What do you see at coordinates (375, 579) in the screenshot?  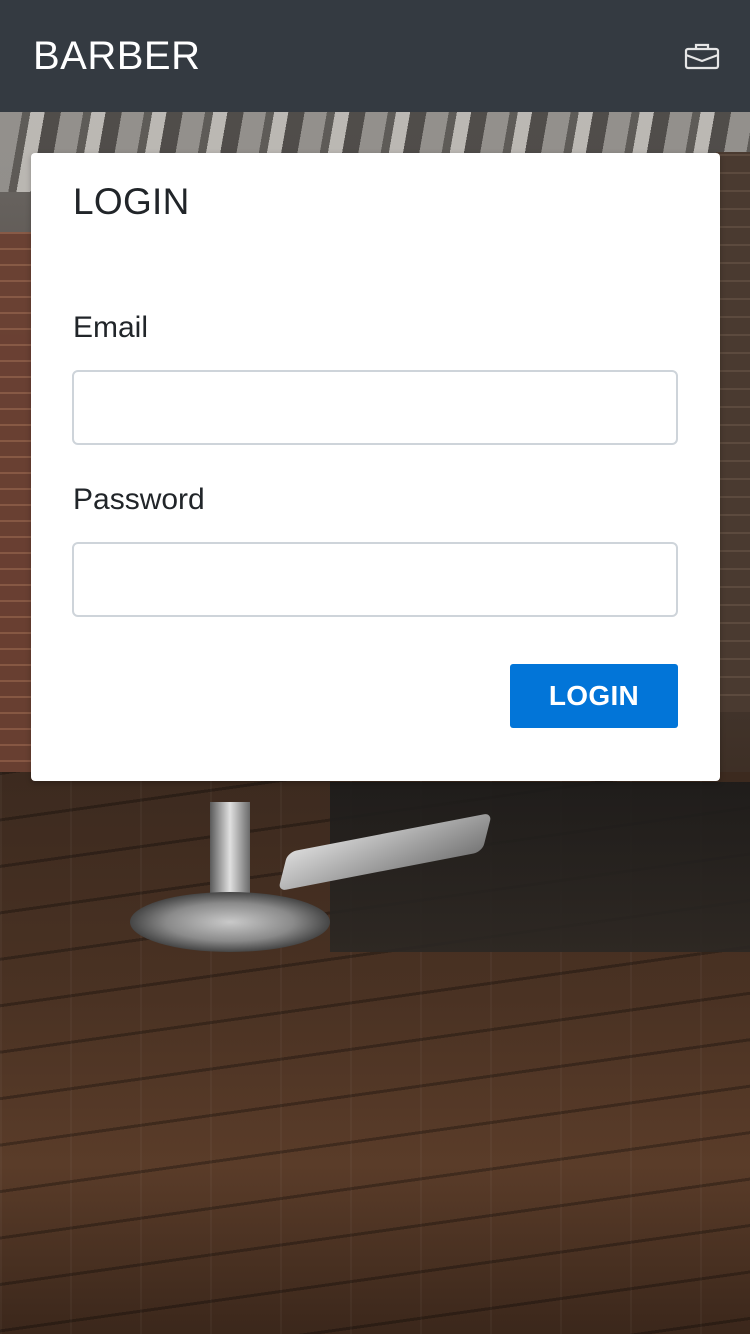 I see `password-field` at bounding box center [375, 579].